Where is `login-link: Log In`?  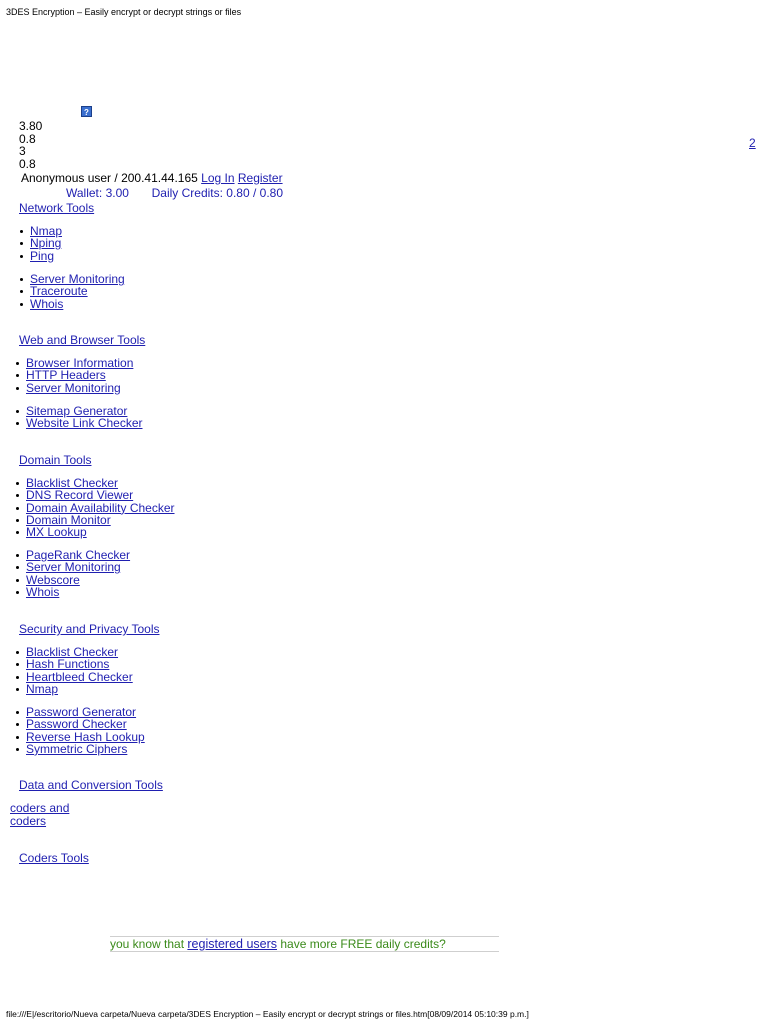
login-link: Log In is located at coordinates (217, 178).